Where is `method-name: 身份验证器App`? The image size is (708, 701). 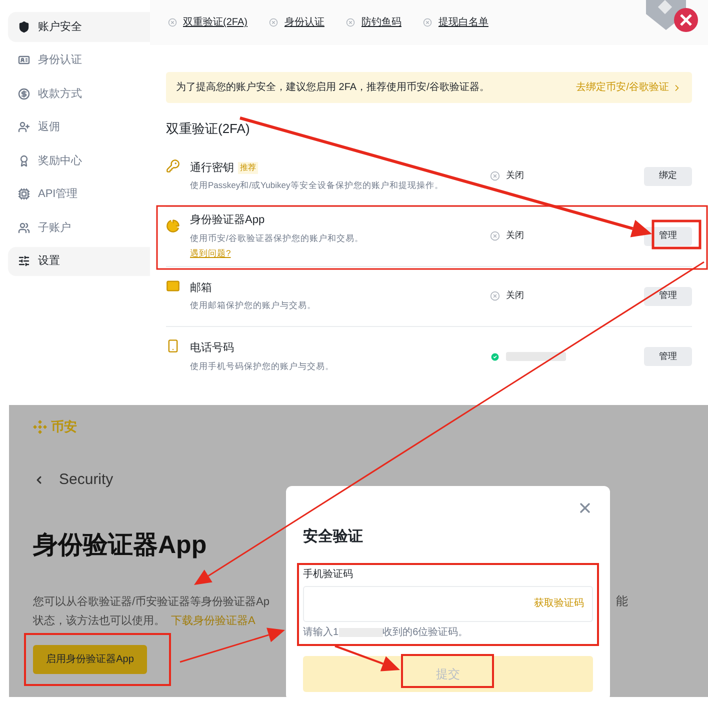
method-name: 身份验证器App is located at coordinates (227, 220).